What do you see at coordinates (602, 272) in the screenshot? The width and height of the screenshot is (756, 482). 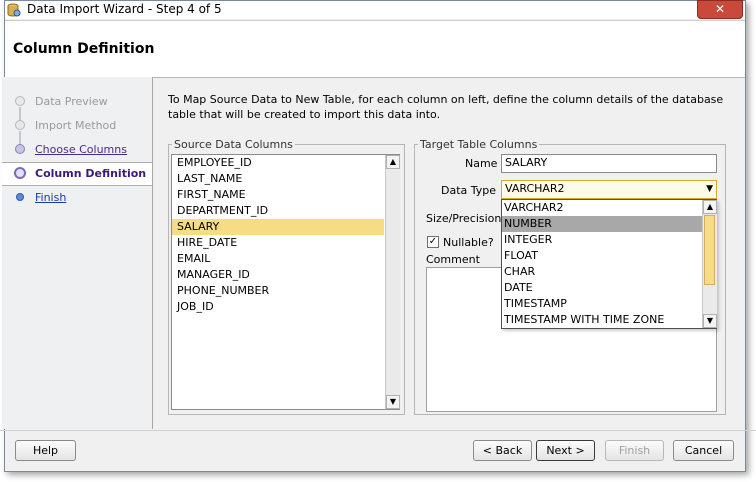 I see `dropdown-option: CHAR` at bounding box center [602, 272].